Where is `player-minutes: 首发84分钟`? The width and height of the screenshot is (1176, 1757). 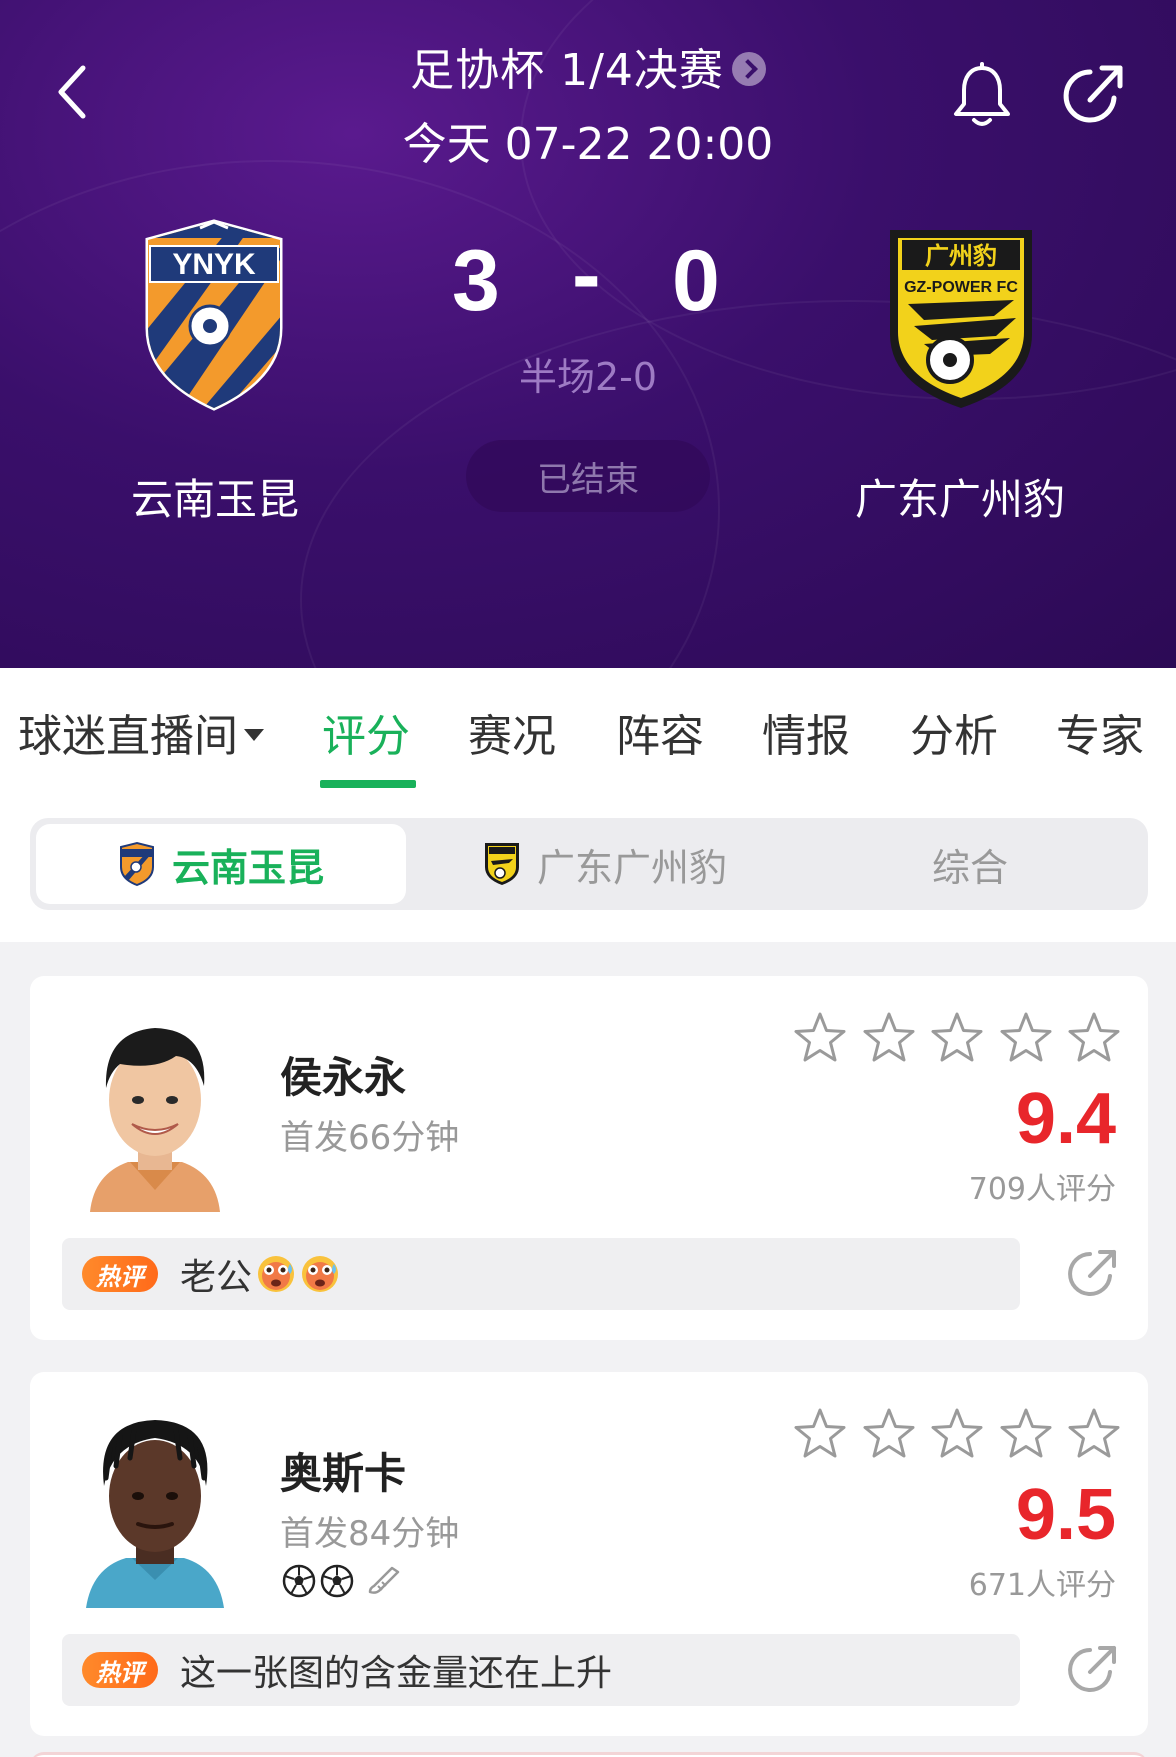
player-minutes: 首发84分钟 is located at coordinates (370, 1534).